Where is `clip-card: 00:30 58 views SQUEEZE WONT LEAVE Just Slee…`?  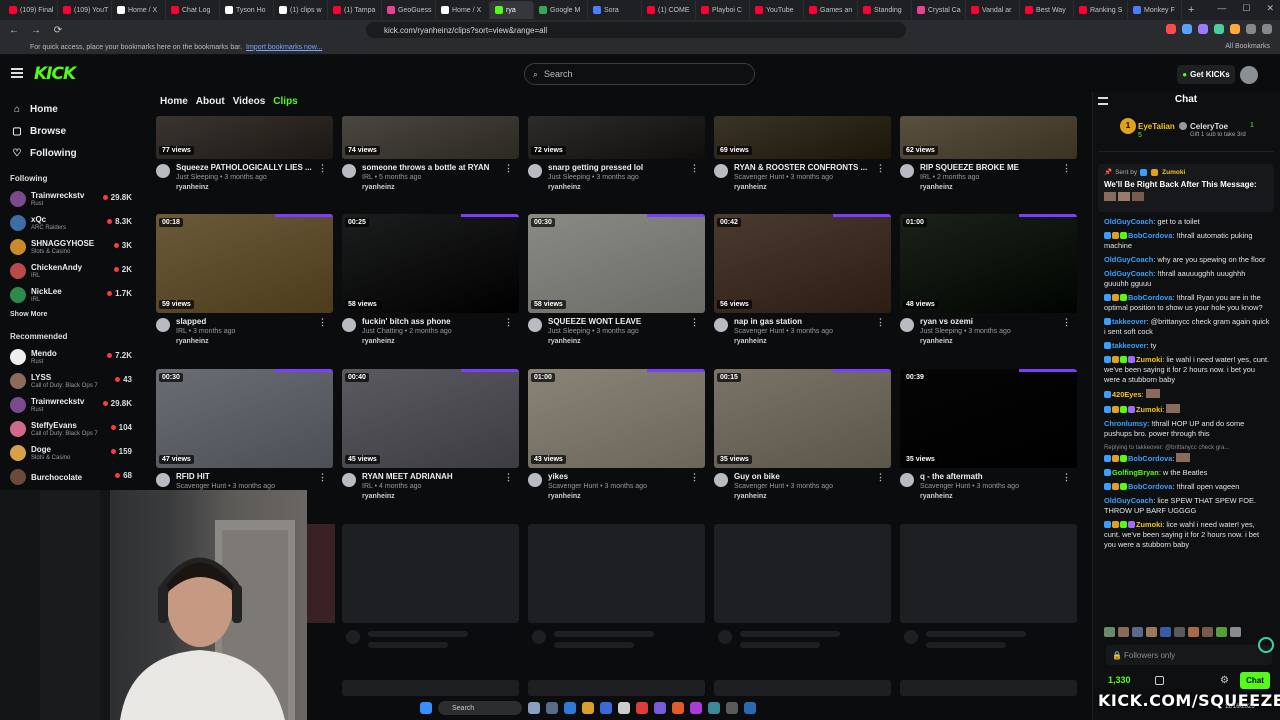
clip-card: 00:30 58 views SQUEEZE WONT LEAVE Just Slee… is located at coordinates (616, 279).